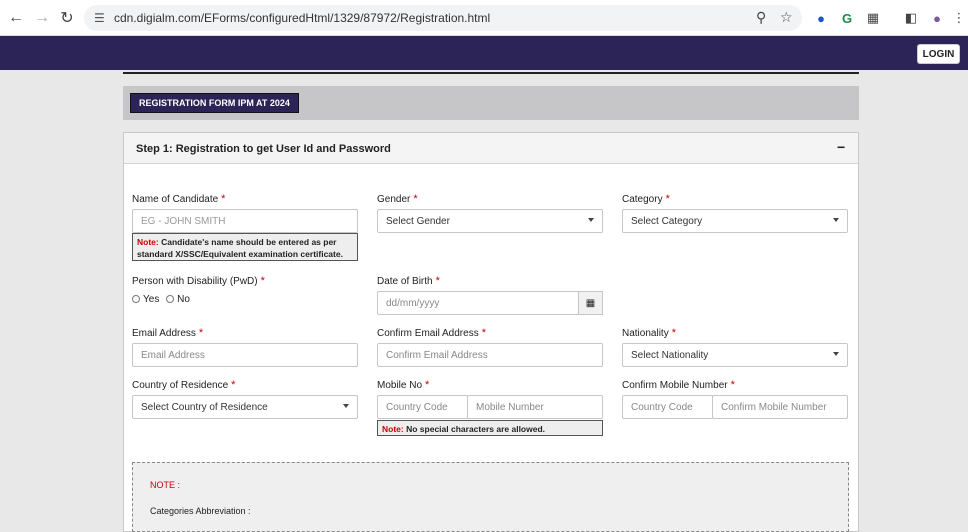 The width and height of the screenshot is (968, 532). Describe the element at coordinates (646, 199) in the screenshot. I see `category-label: Category *` at that location.